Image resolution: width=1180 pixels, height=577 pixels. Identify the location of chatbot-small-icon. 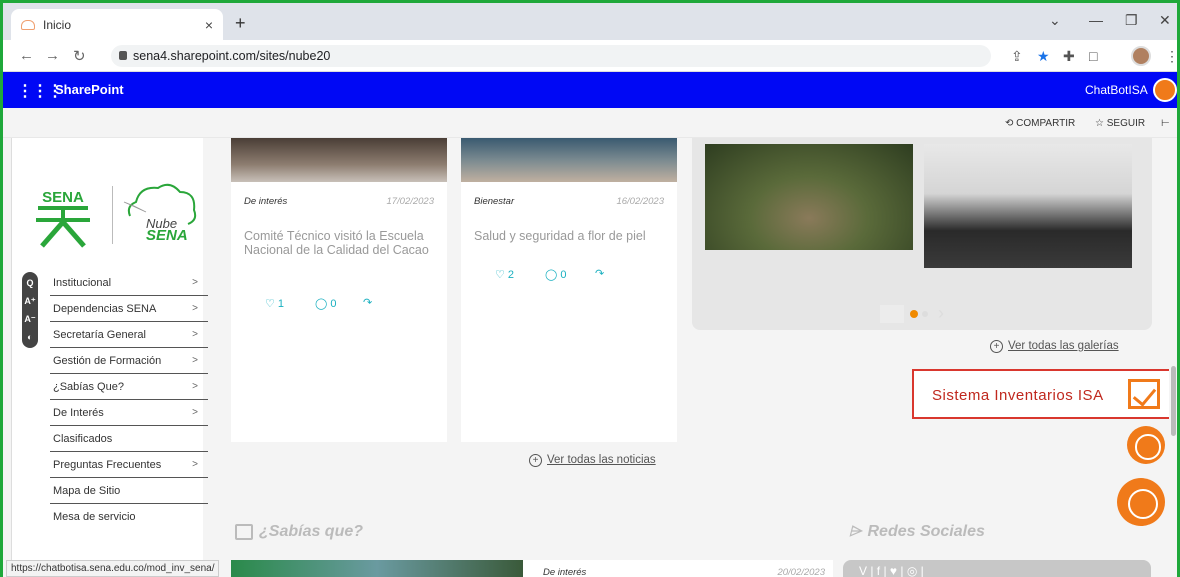
(1146, 445).